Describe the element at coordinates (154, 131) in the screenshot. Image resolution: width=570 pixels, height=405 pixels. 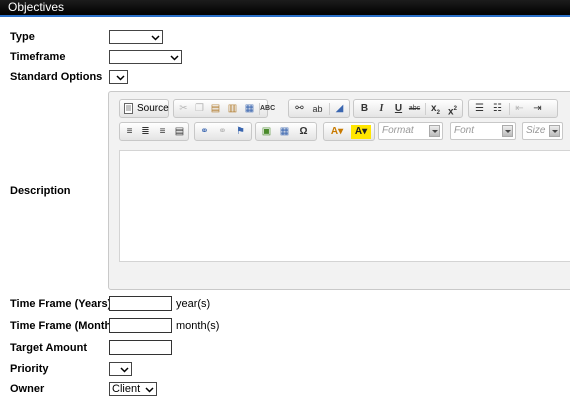
I see `align-group: ≡ ≣ ≡ ▤` at that location.